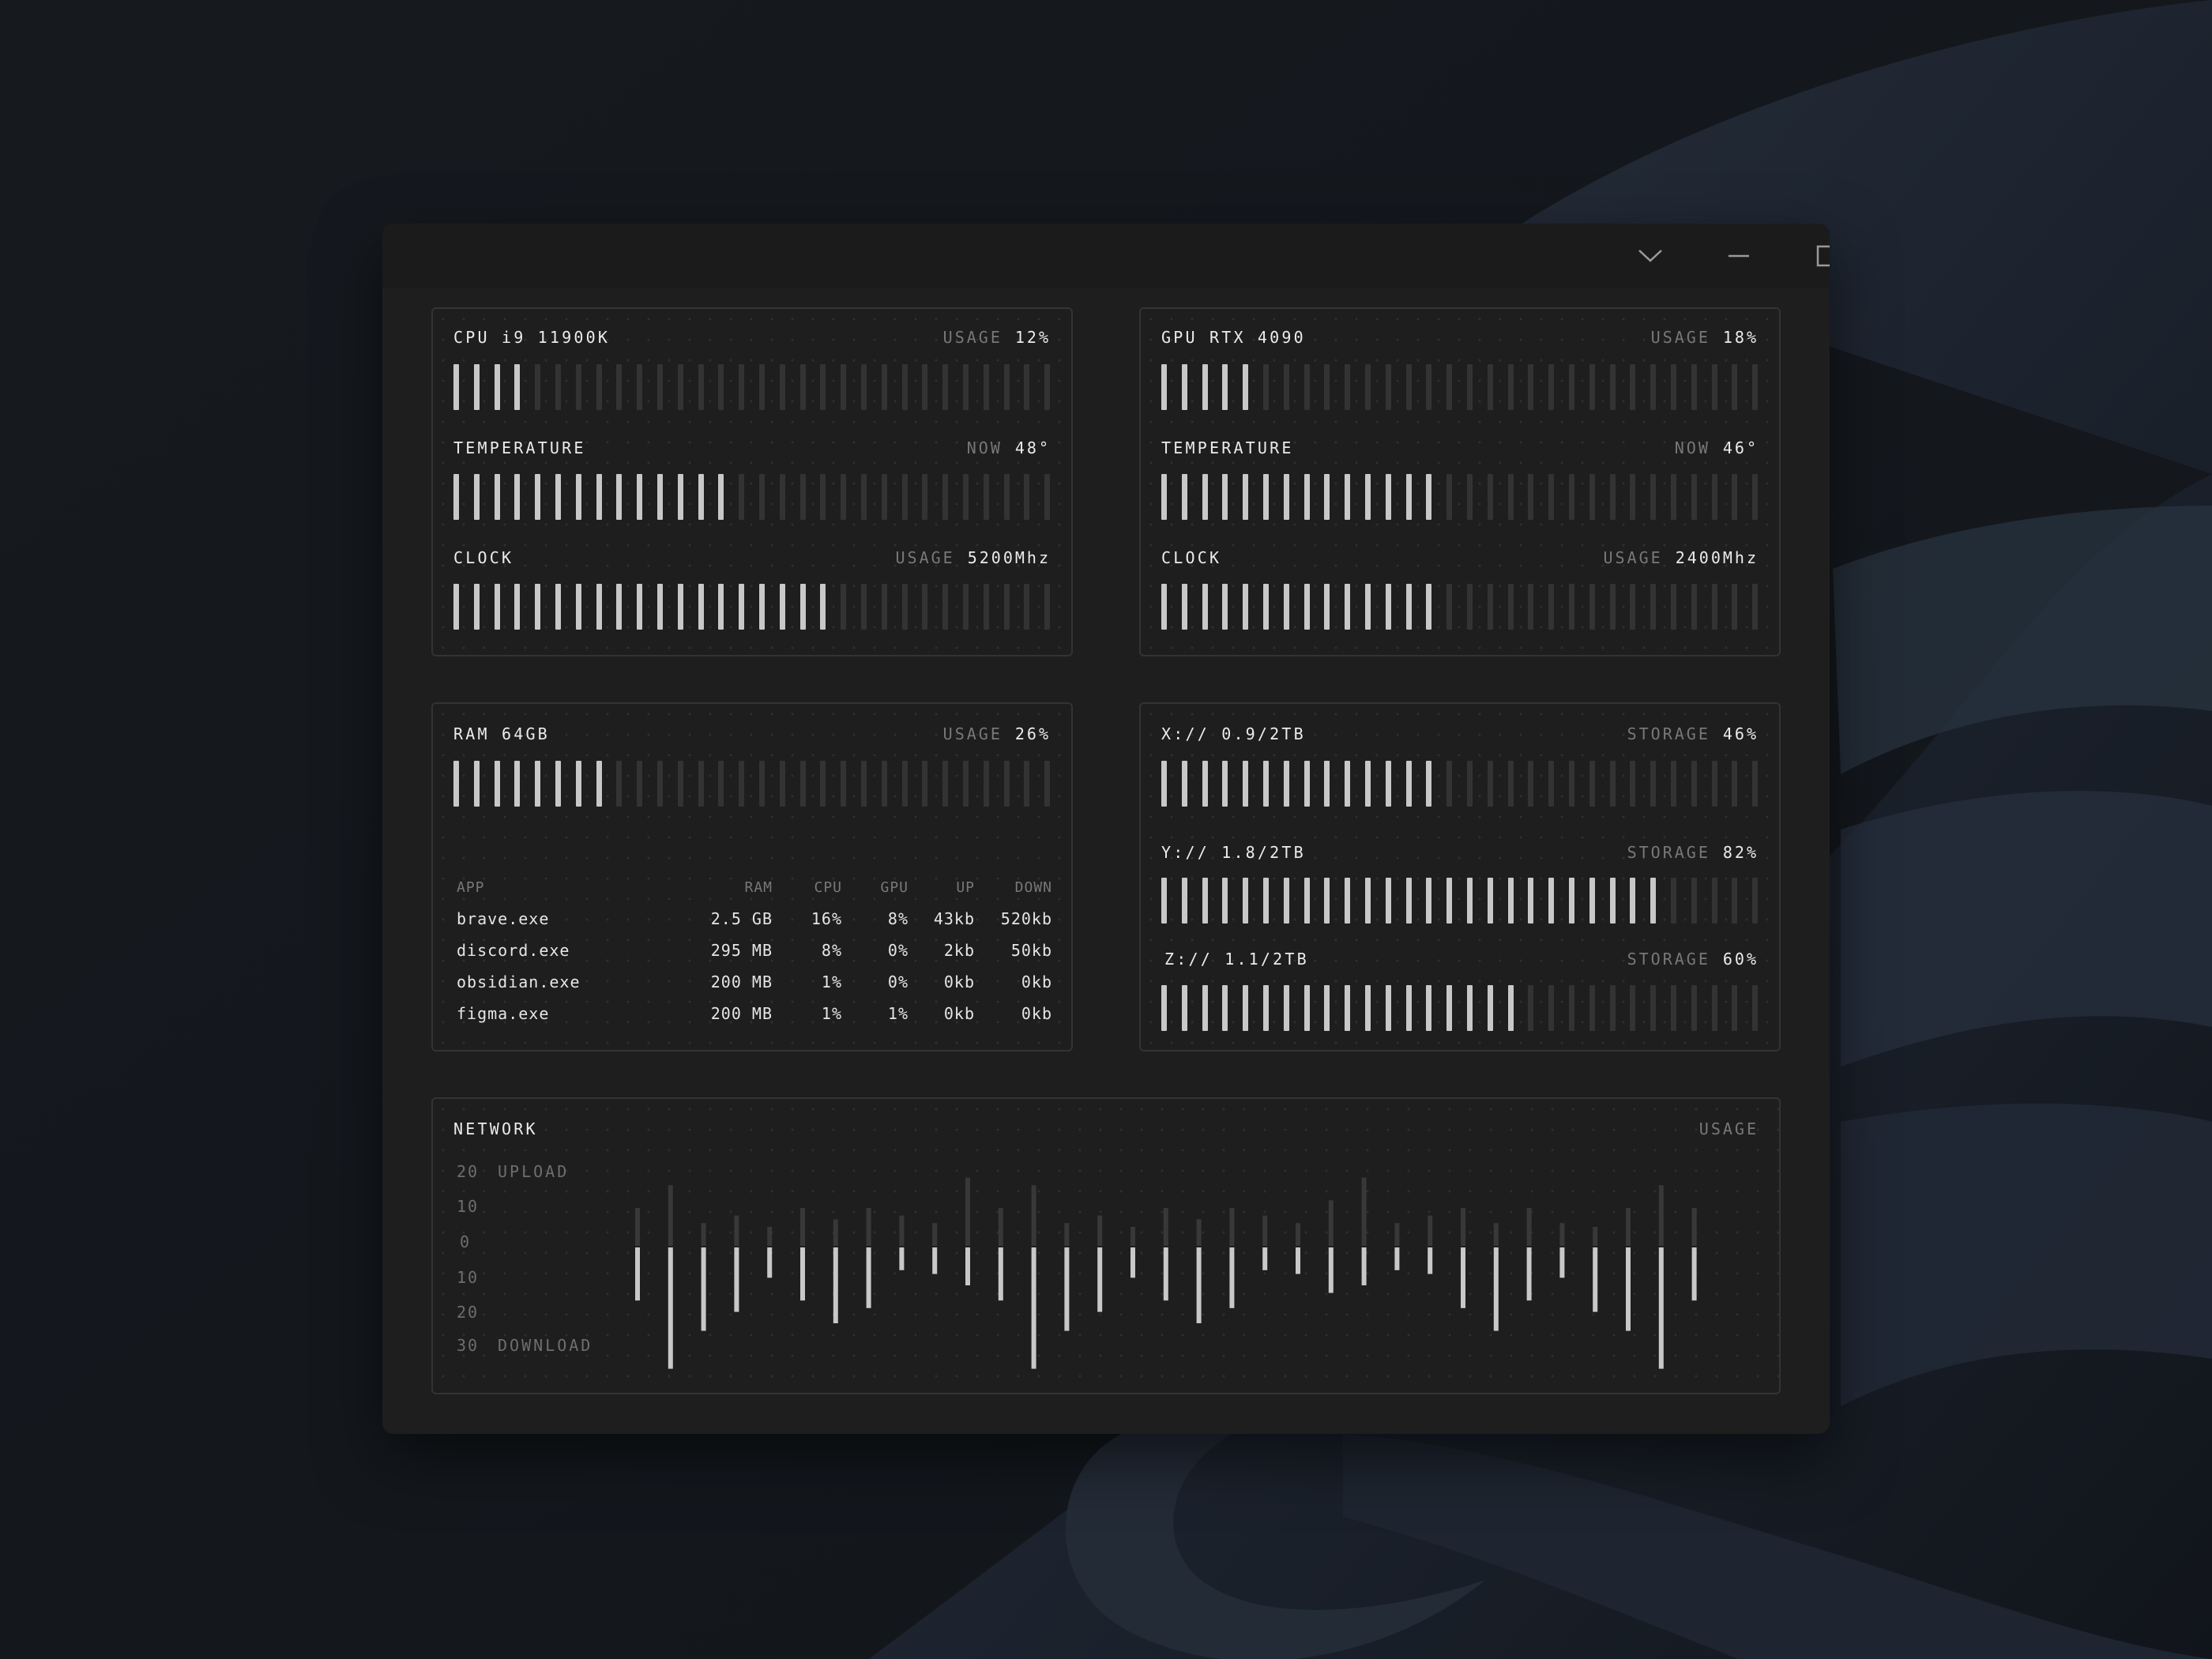 This screenshot has width=2212, height=1659. I want to click on chevron-down-icon, so click(1650, 256).